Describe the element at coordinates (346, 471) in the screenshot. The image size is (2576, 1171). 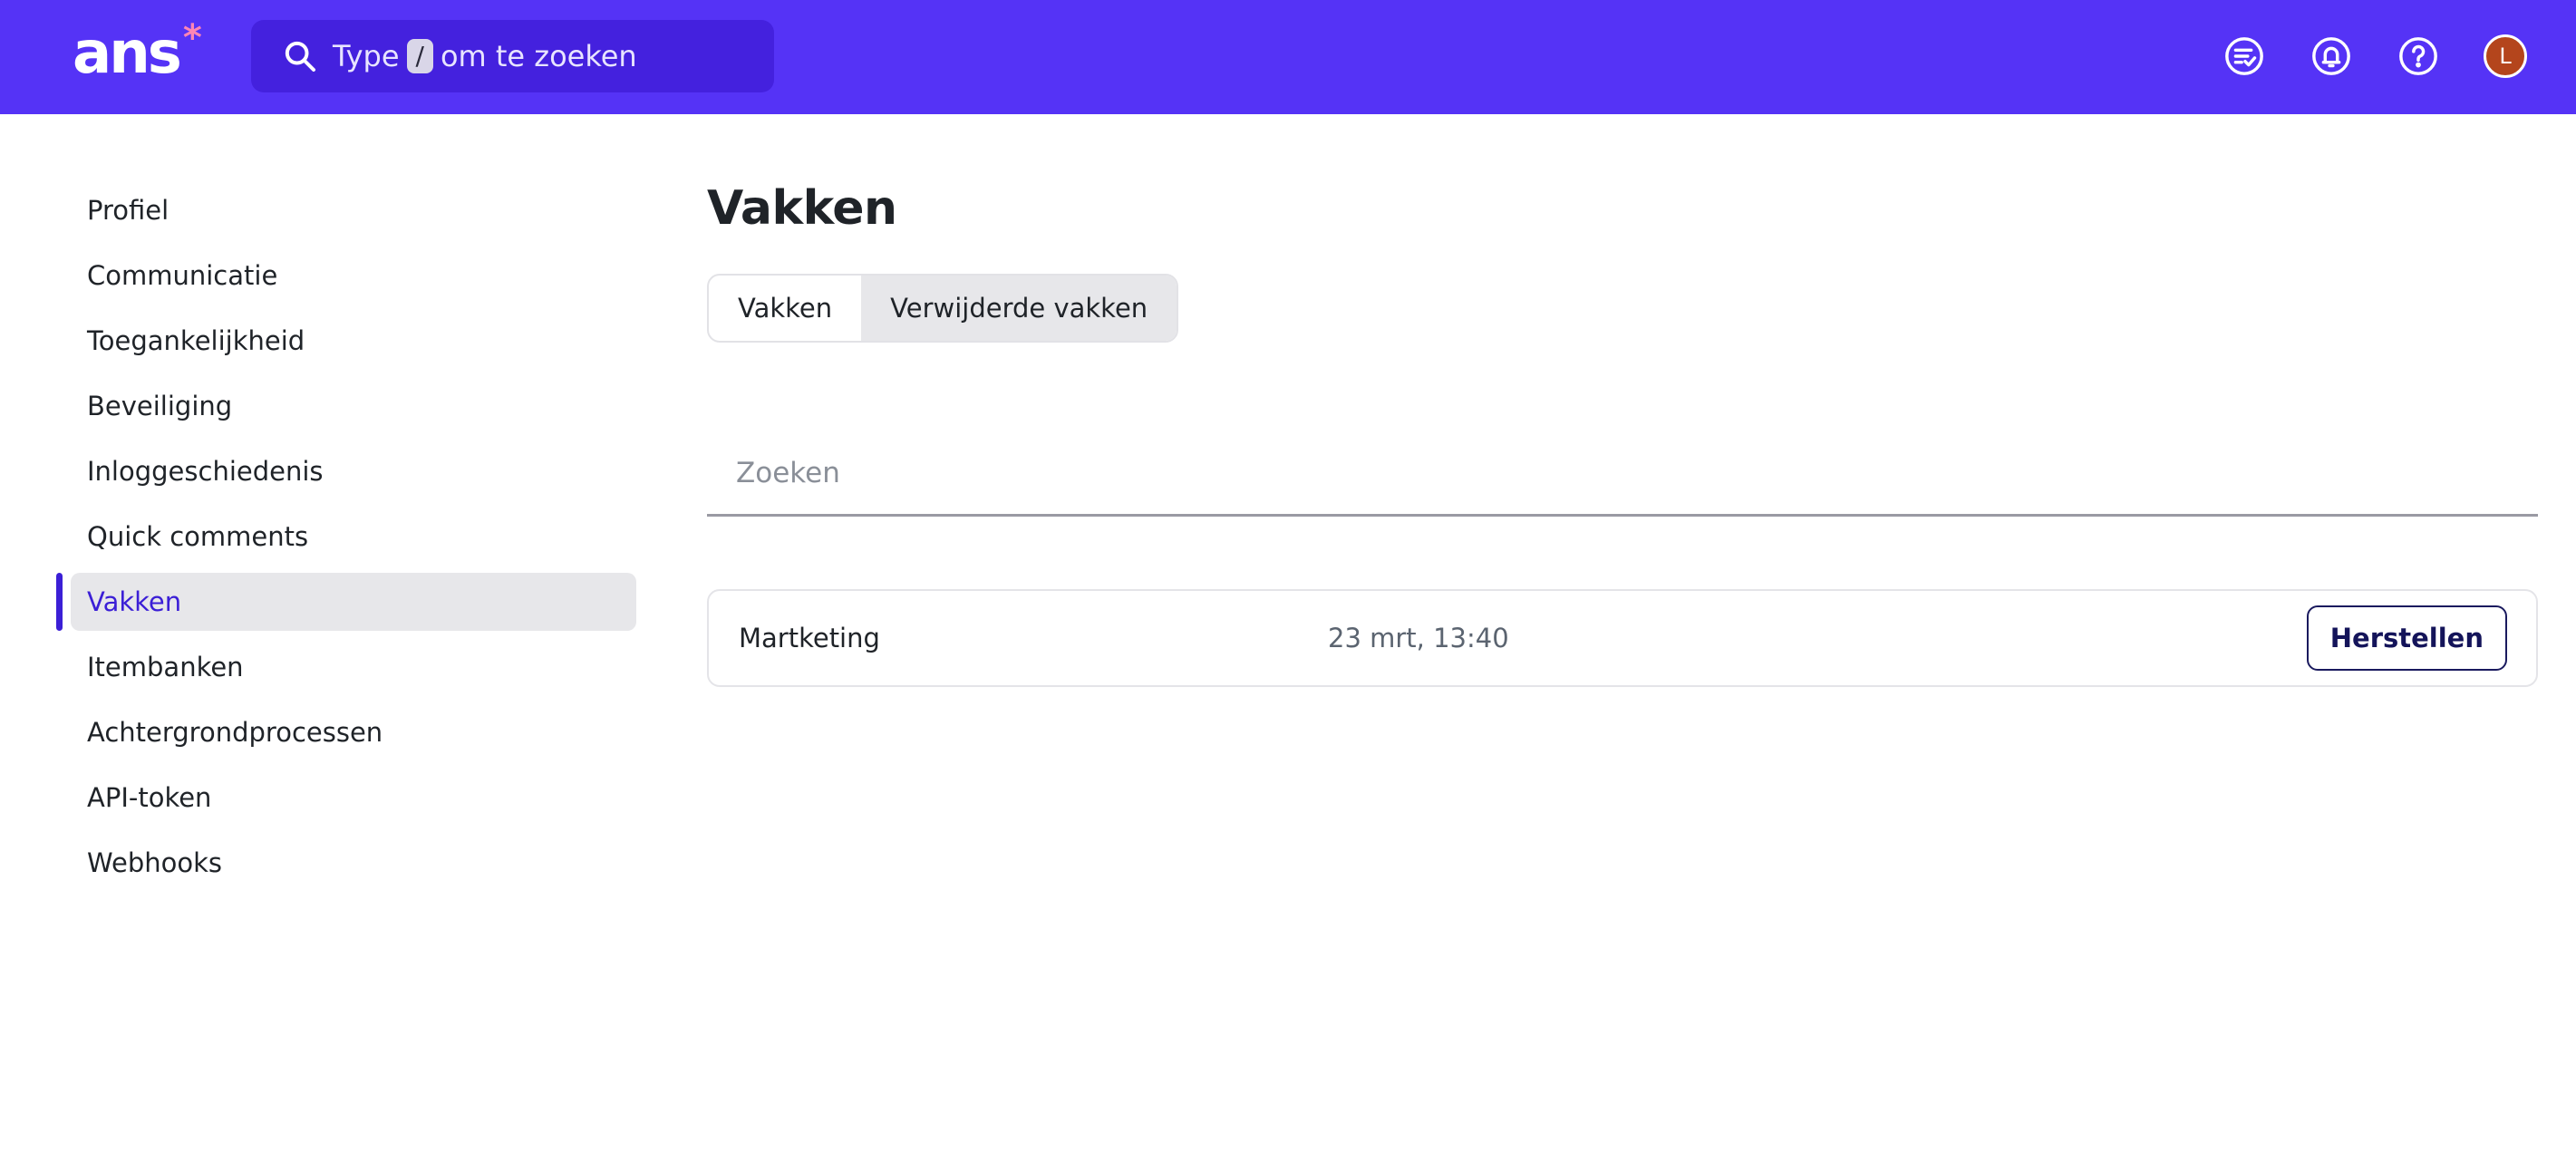
I see `sidebar-item-inloggeschiedenis: Inloggeschiedenis` at that location.